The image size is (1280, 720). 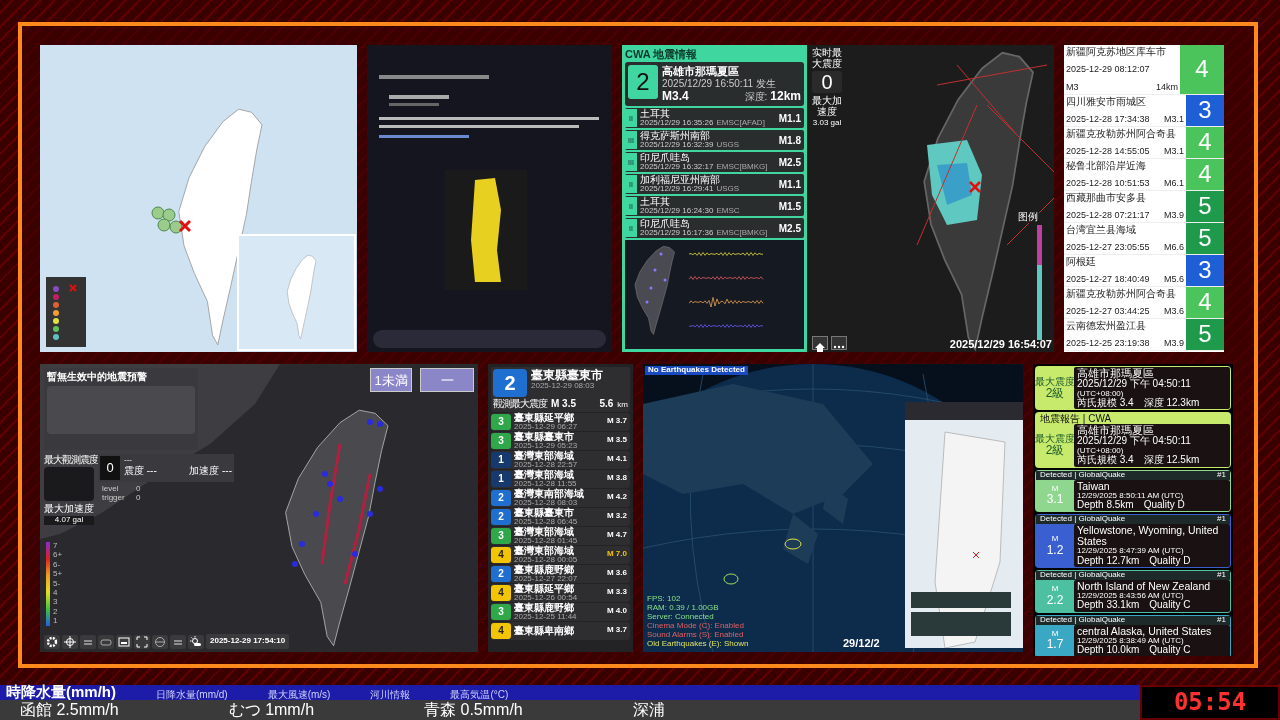 I want to click on quake-row: 2 臺東縣鹿野鄉 2025-12-27 22:07 M 3.6, so click(x=560, y=573).